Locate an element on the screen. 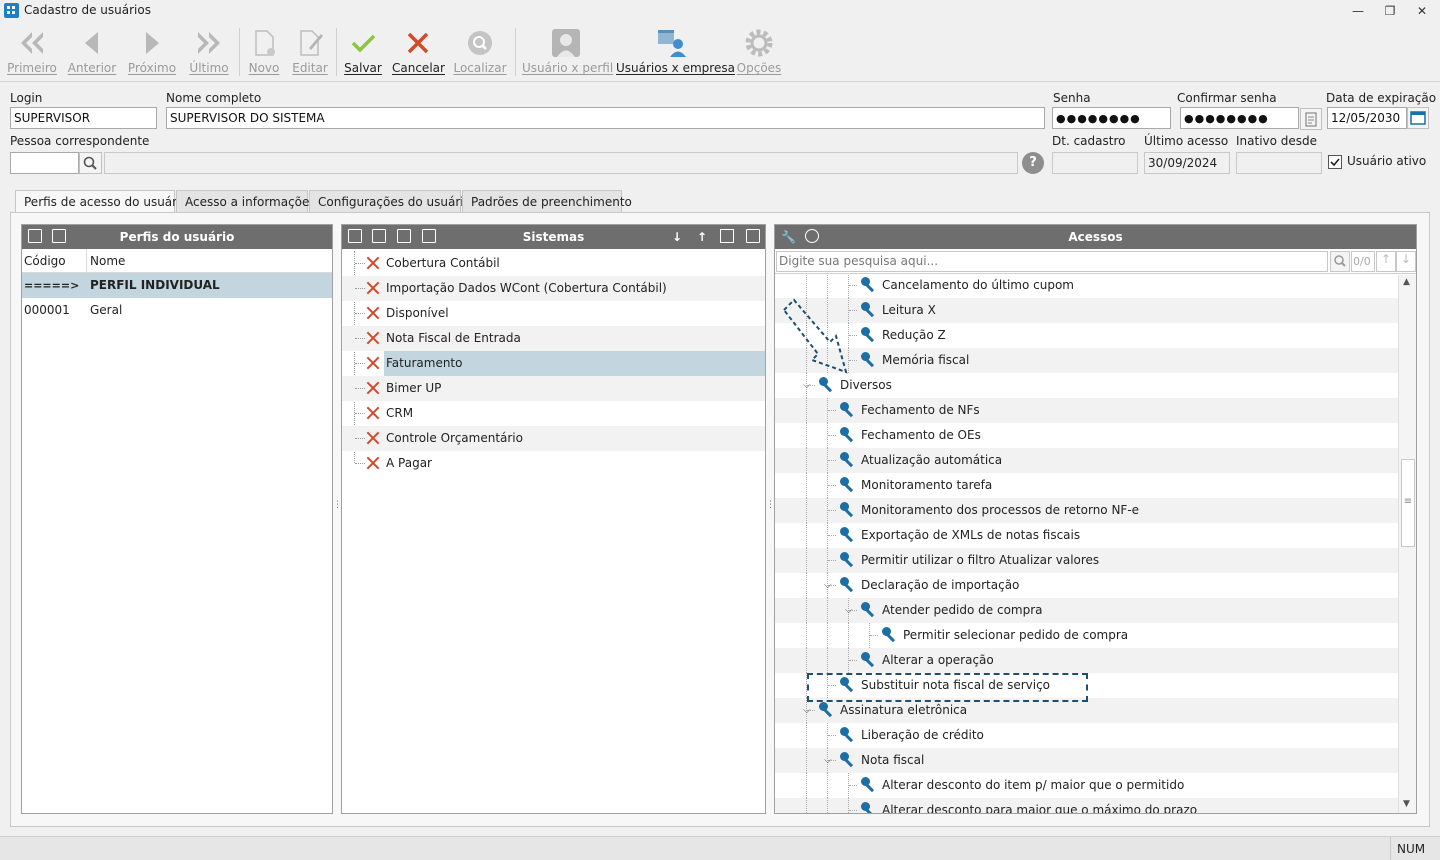 The height and width of the screenshot is (860, 1440). search-icon is located at coordinates (90, 163).